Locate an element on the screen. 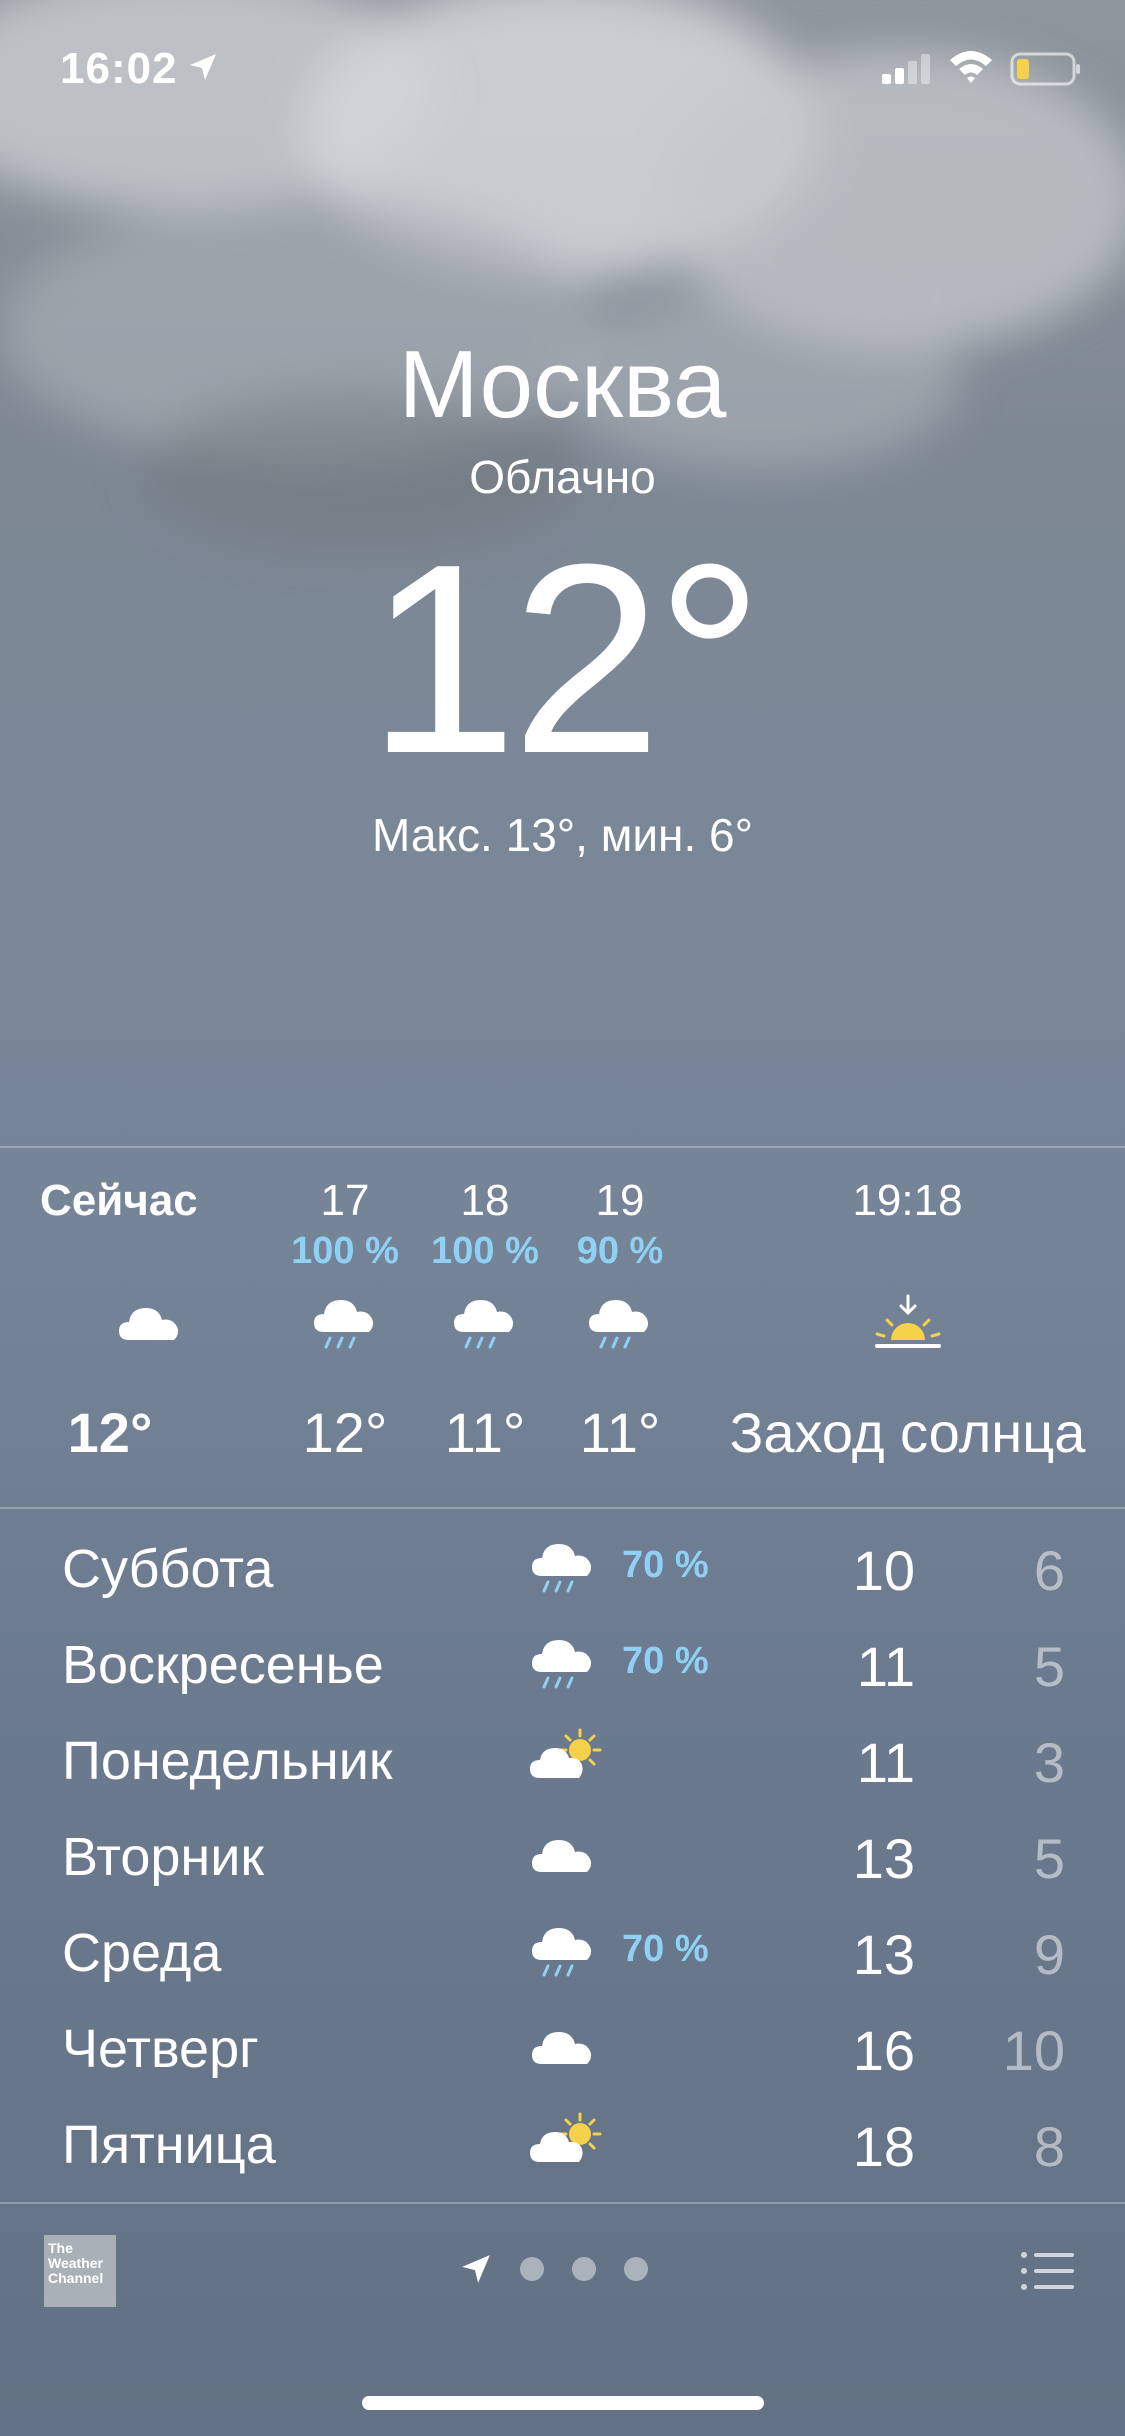 This screenshot has width=1125, height=2436. day-name: Четверг is located at coordinates (160, 2049).